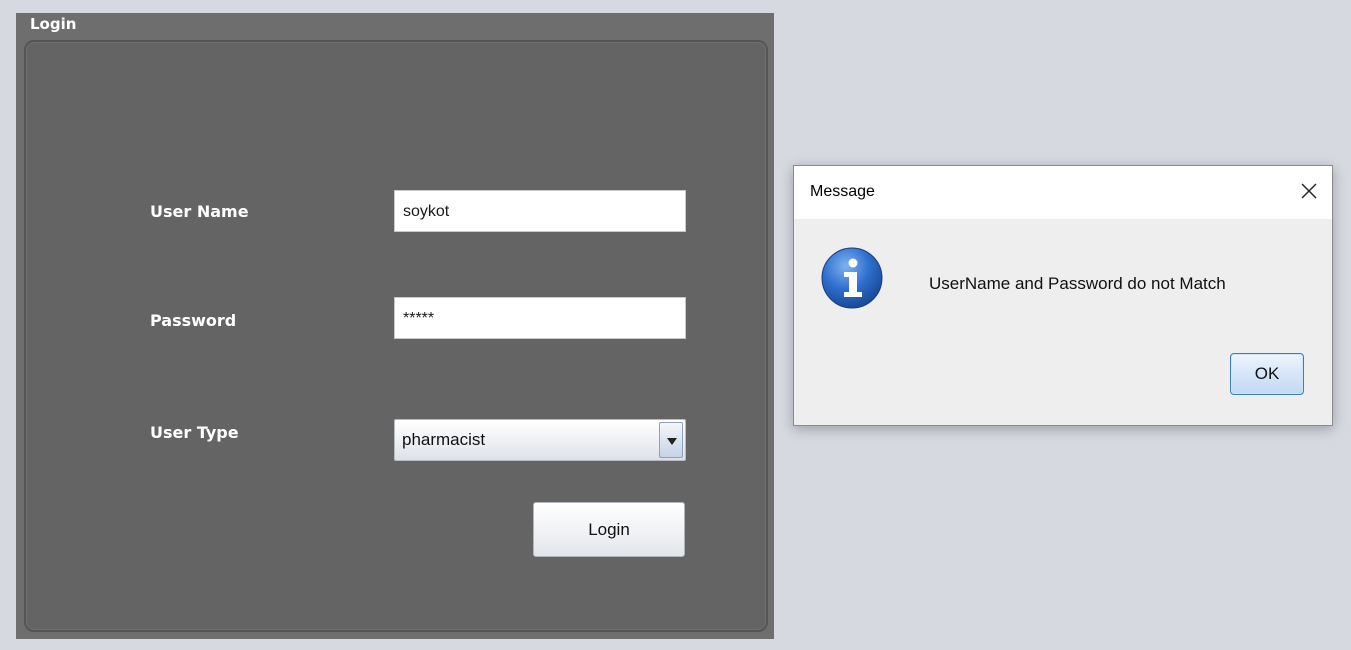 Image resolution: width=1351 pixels, height=650 pixels. I want to click on dialog-title: Message, so click(842, 191).